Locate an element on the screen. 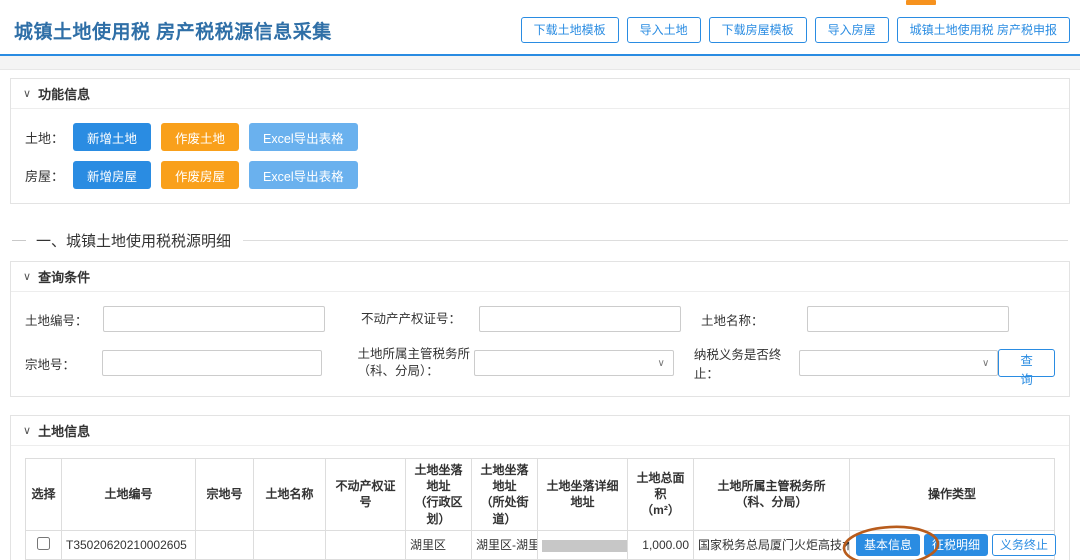 This screenshot has height=560, width=1080. col-street: 土地坐落地址 （所处街道） is located at coordinates (504, 494).